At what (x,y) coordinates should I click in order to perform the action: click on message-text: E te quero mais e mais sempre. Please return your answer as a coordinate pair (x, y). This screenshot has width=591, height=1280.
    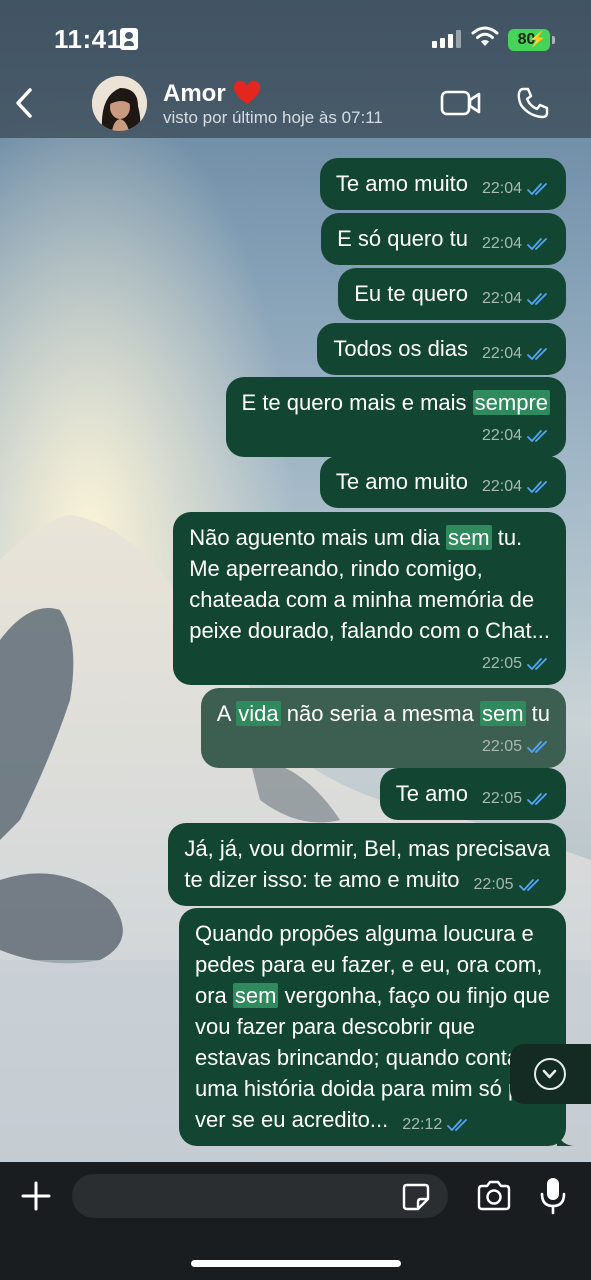
    Looking at the image, I should click on (396, 402).